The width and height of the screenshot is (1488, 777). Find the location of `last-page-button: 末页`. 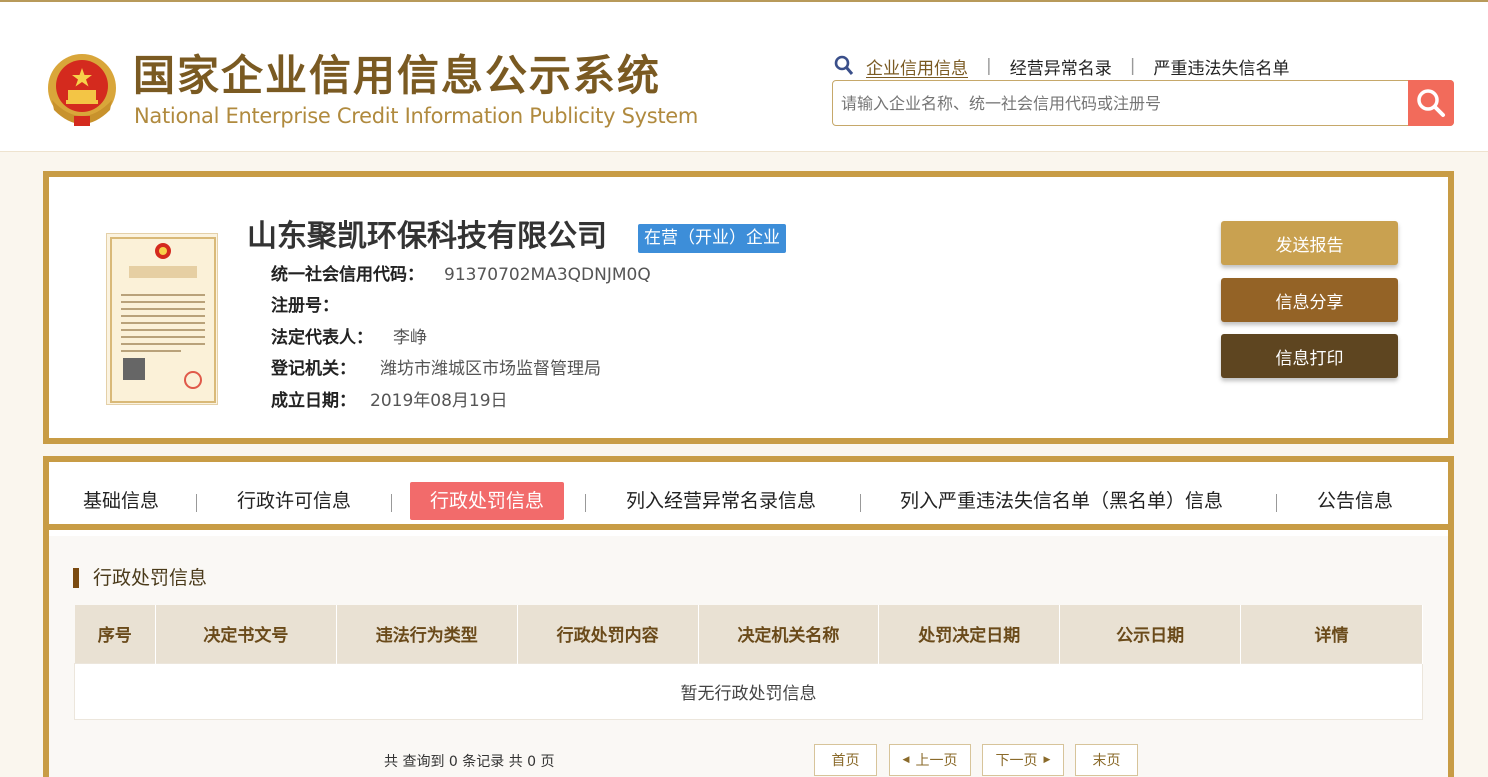

last-page-button: 末页 is located at coordinates (1106, 760).